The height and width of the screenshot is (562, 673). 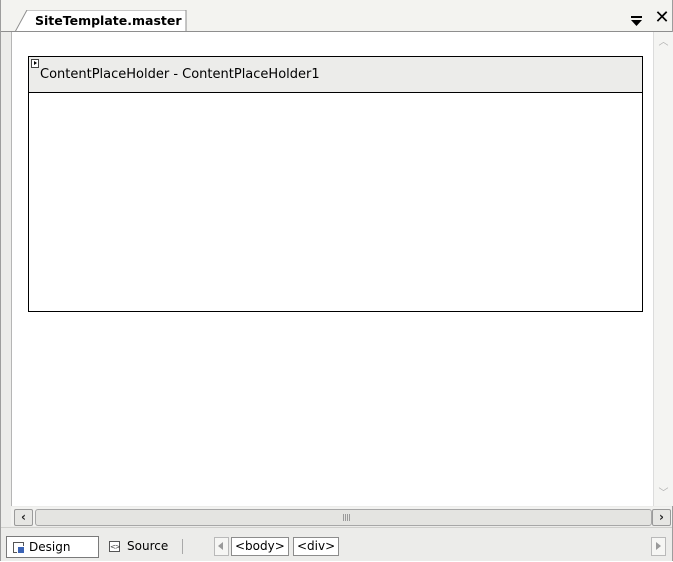 I want to click on smart-tag-arrow-icon, so click(x=35, y=63).